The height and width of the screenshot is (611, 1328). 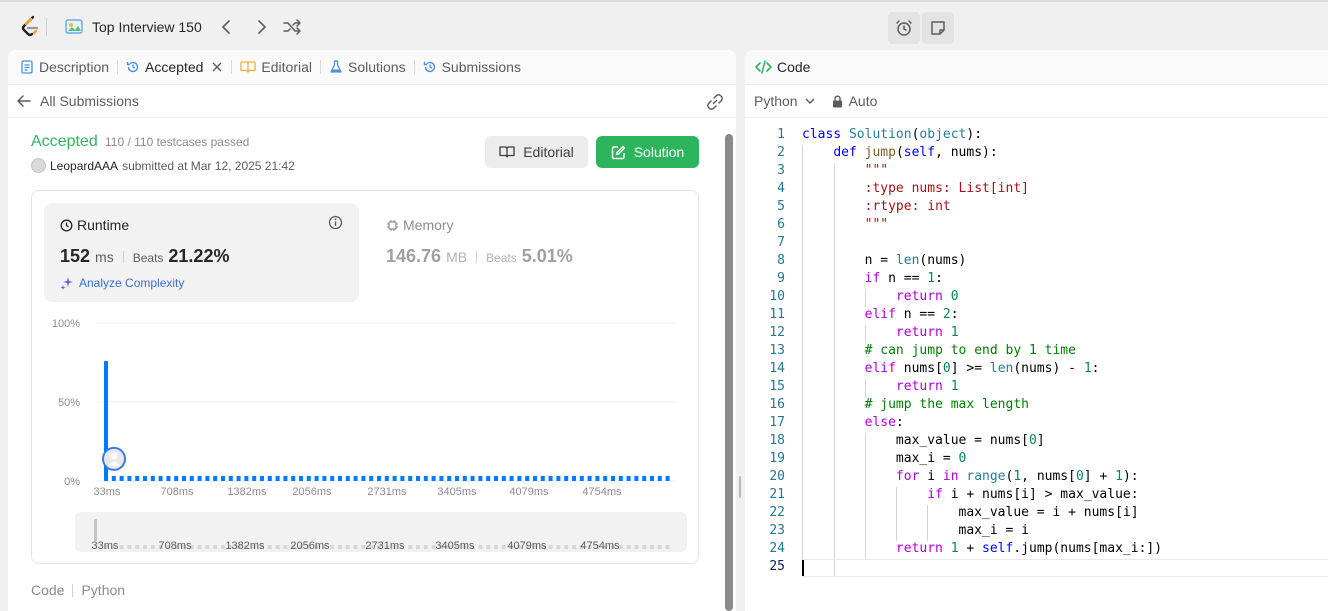 What do you see at coordinates (777, 530) in the screenshot?
I see `line-number: 23` at bounding box center [777, 530].